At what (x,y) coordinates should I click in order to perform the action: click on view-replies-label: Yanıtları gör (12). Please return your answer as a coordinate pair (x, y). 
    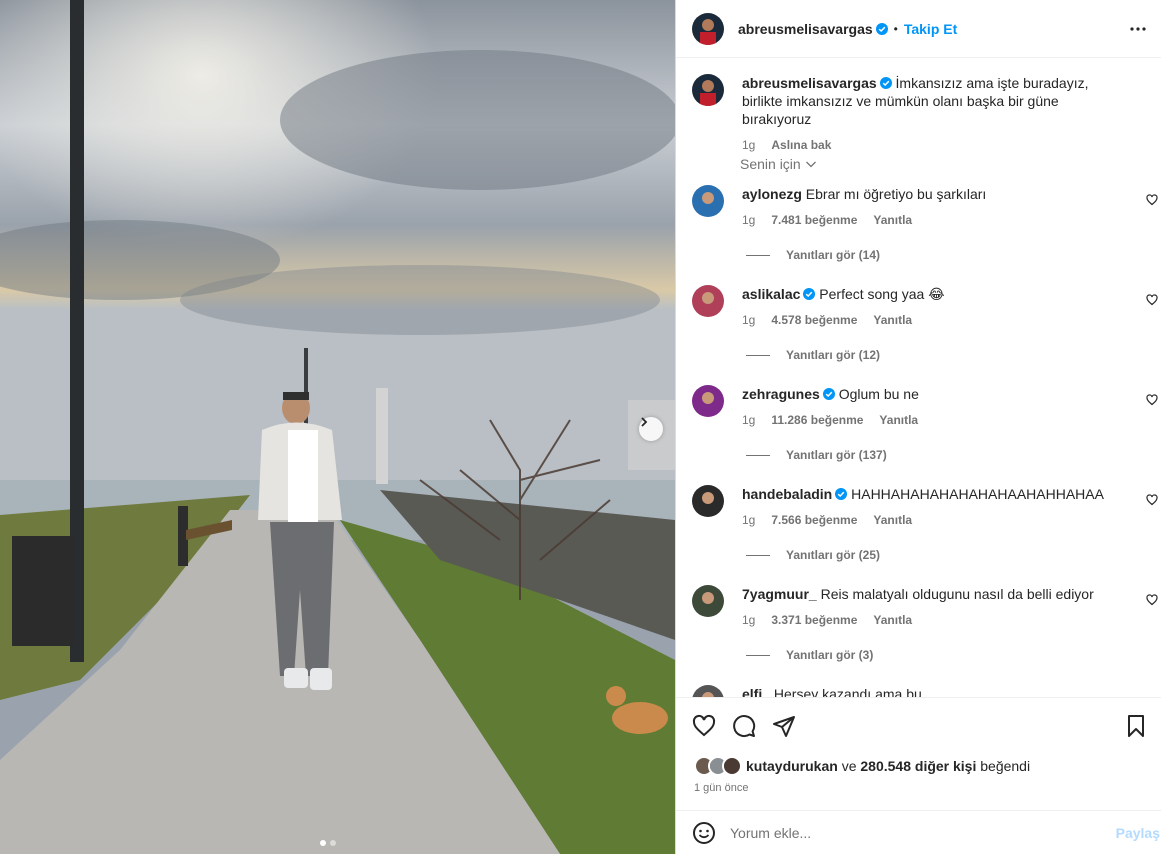
    Looking at the image, I should click on (833, 355).